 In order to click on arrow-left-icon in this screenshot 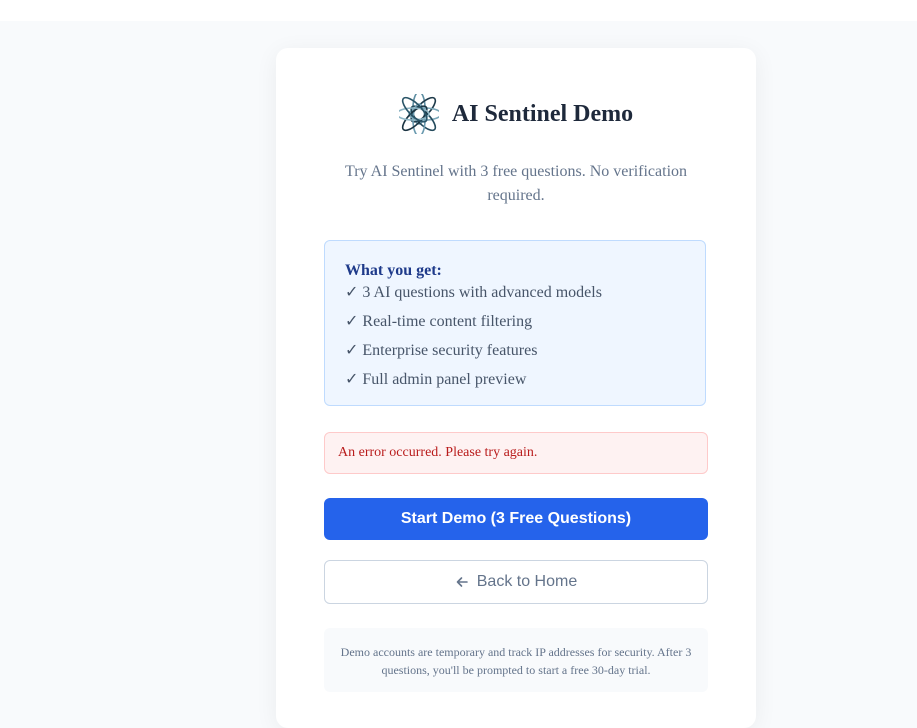, I will do `click(462, 582)`.